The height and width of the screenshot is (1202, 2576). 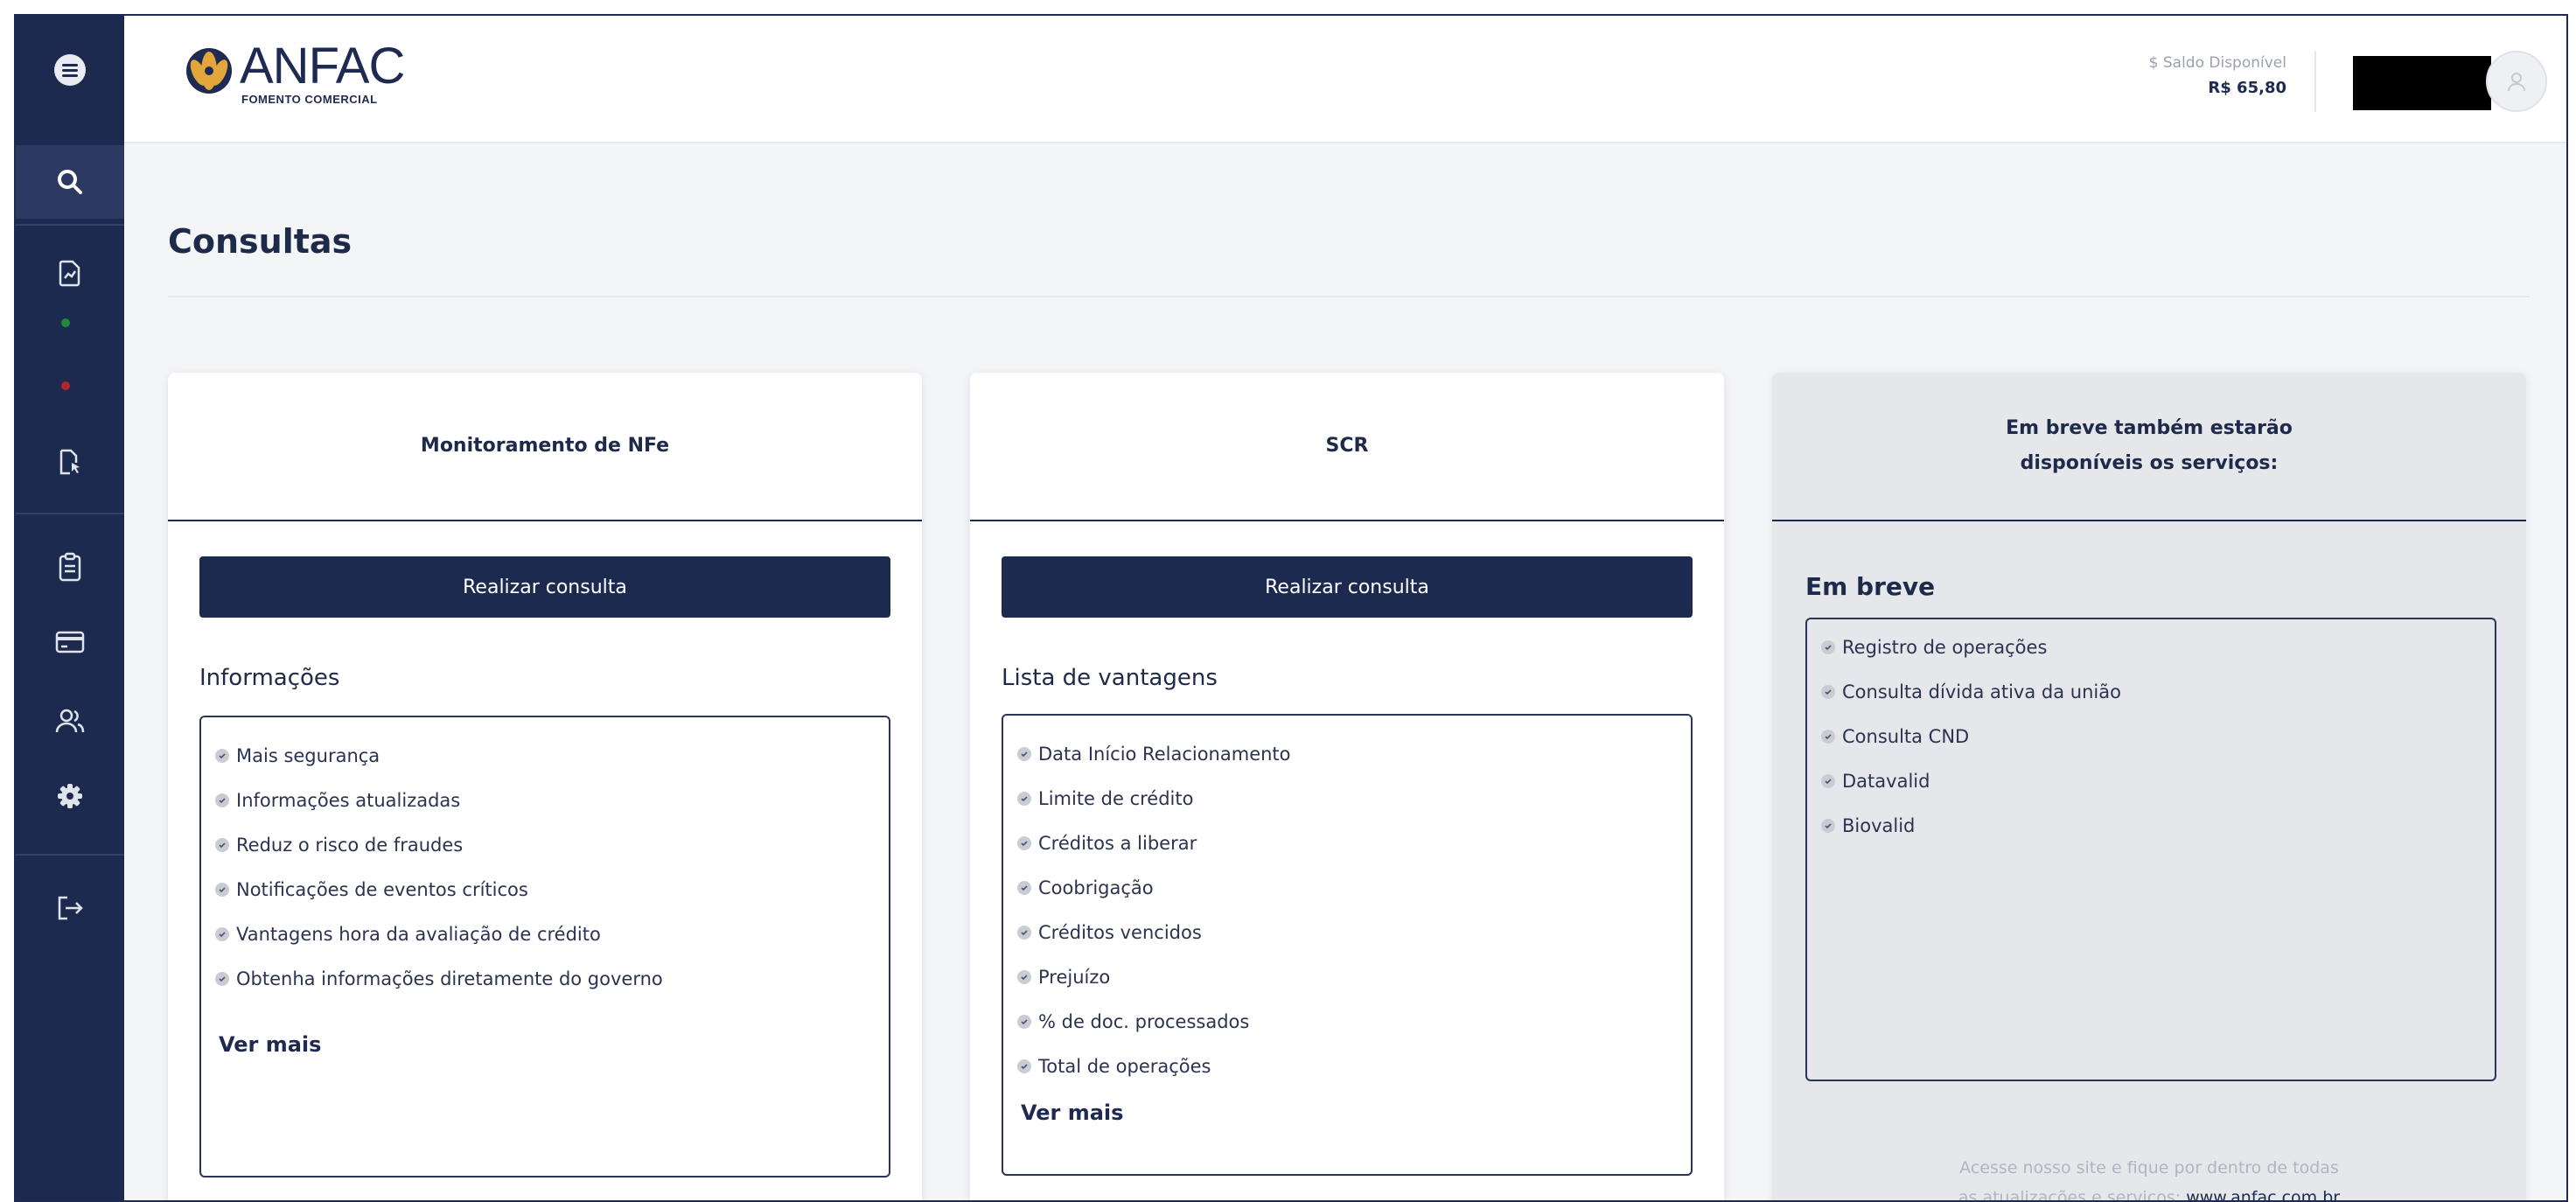 What do you see at coordinates (1124, 1066) in the screenshot?
I see `list-item-label: Total de operações` at bounding box center [1124, 1066].